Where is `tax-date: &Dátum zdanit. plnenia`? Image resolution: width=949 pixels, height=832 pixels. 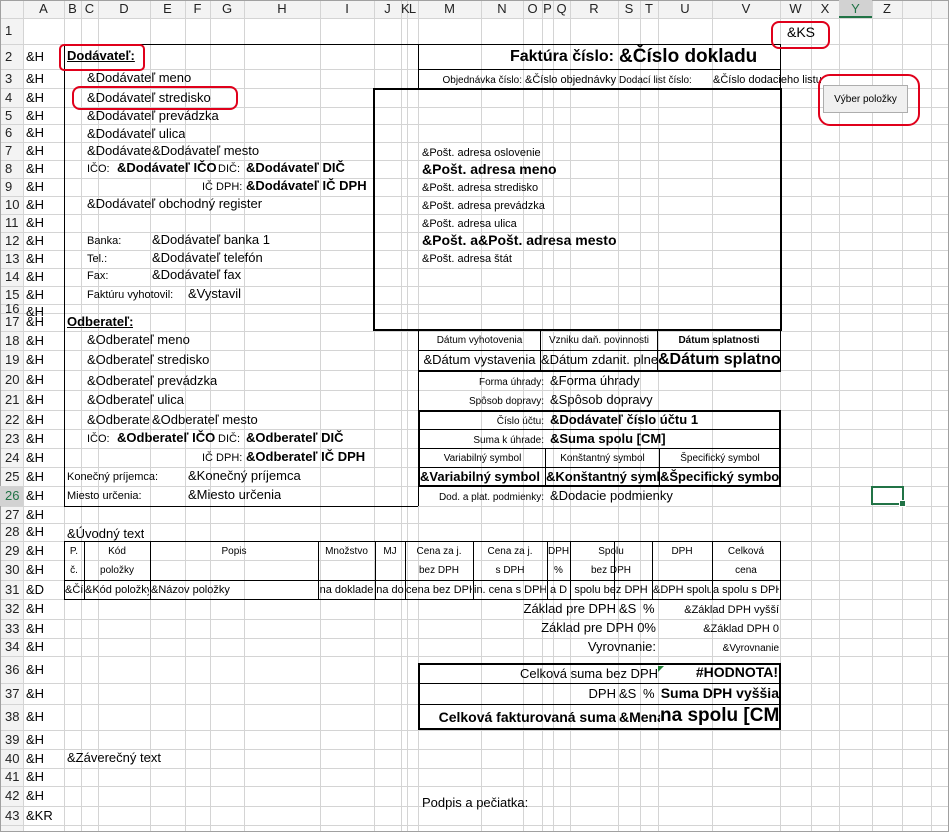
tax-date: &Dátum zdanit. plnenia is located at coordinates (599, 360).